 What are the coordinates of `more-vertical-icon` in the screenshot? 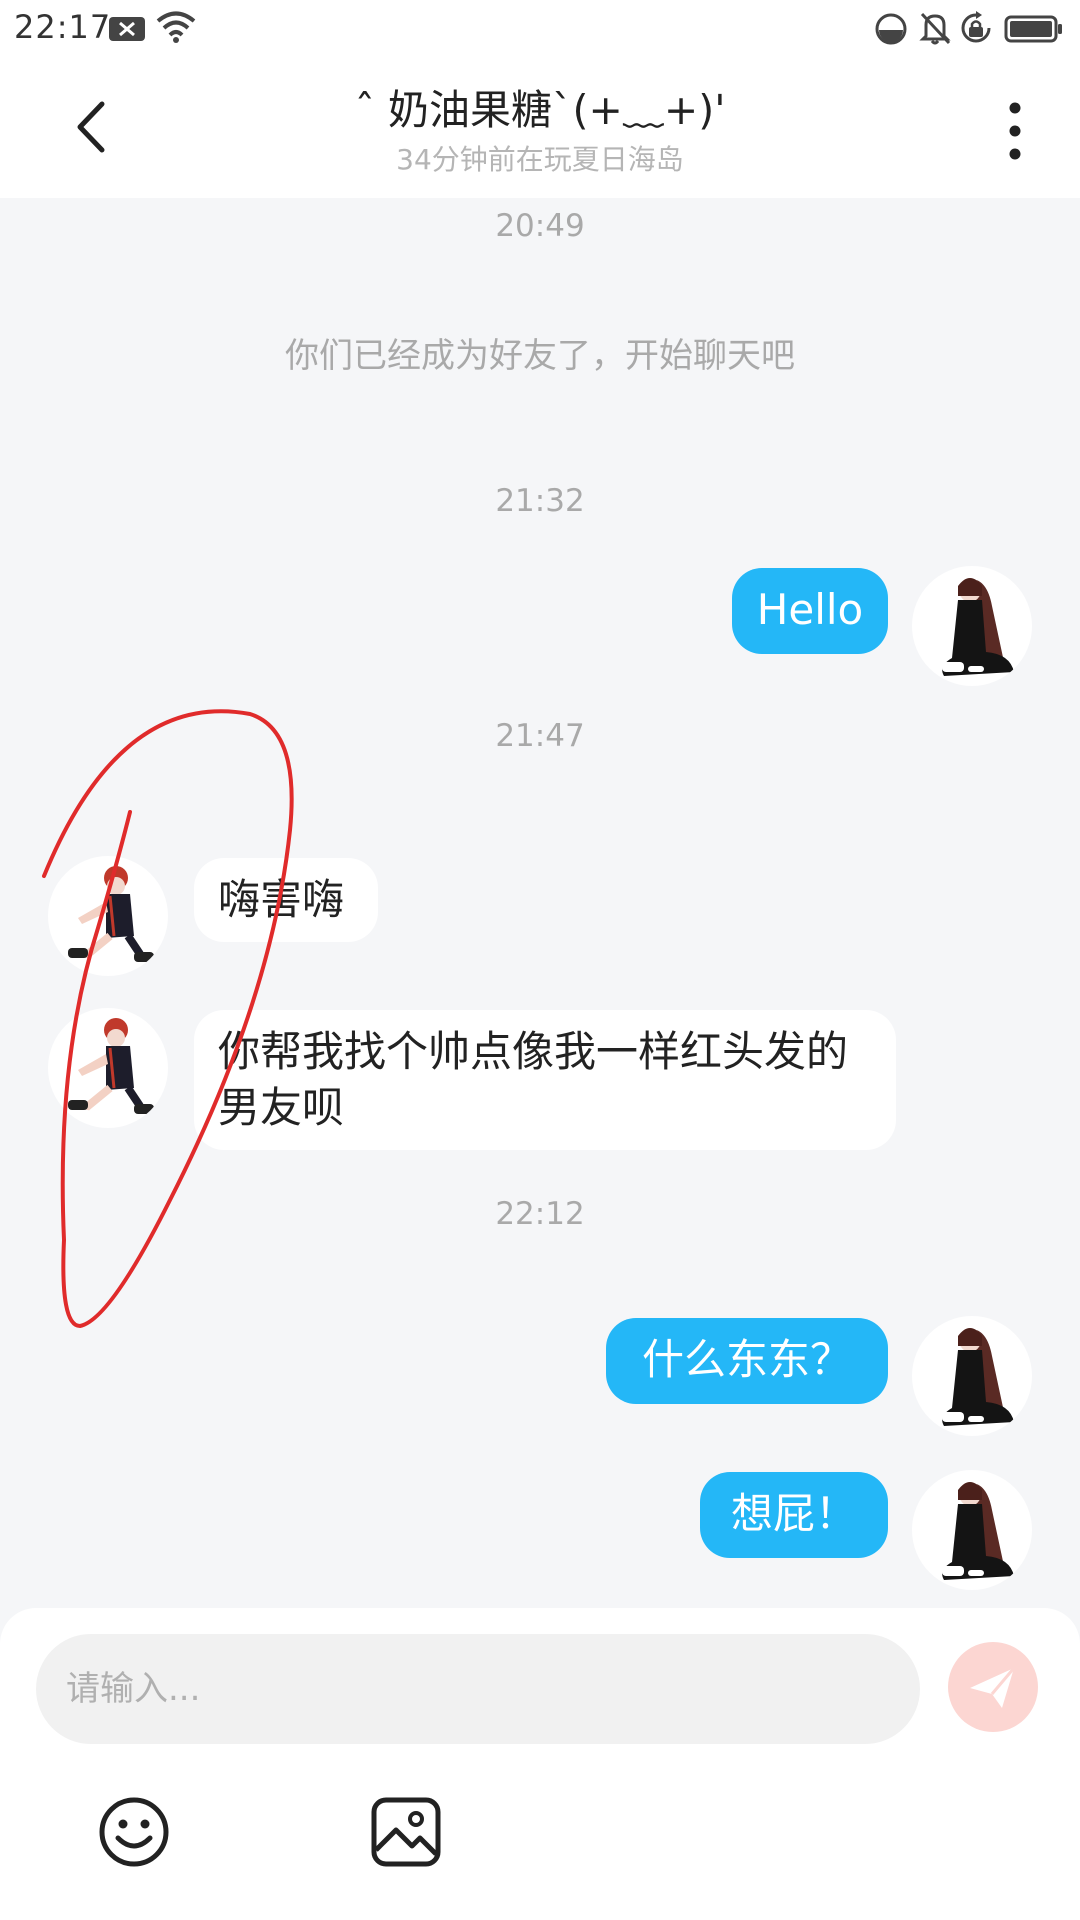 It's located at (1015, 131).